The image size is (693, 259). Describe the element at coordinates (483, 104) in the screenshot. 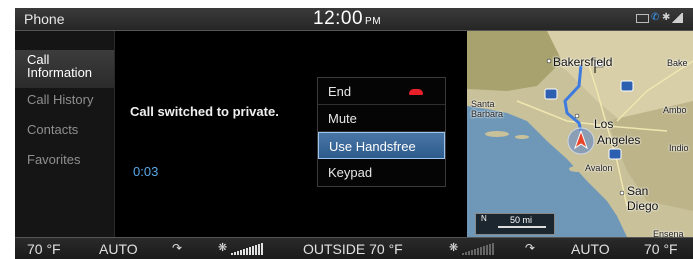

I see `map-label-santa: Santa` at that location.